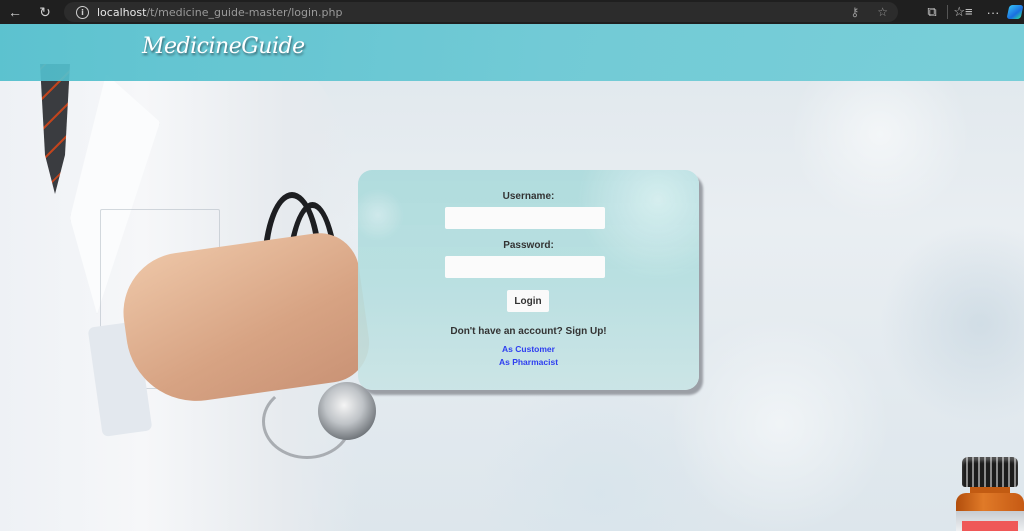 The width and height of the screenshot is (1024, 531). Describe the element at coordinates (528, 301) in the screenshot. I see `login-button: Login` at that location.